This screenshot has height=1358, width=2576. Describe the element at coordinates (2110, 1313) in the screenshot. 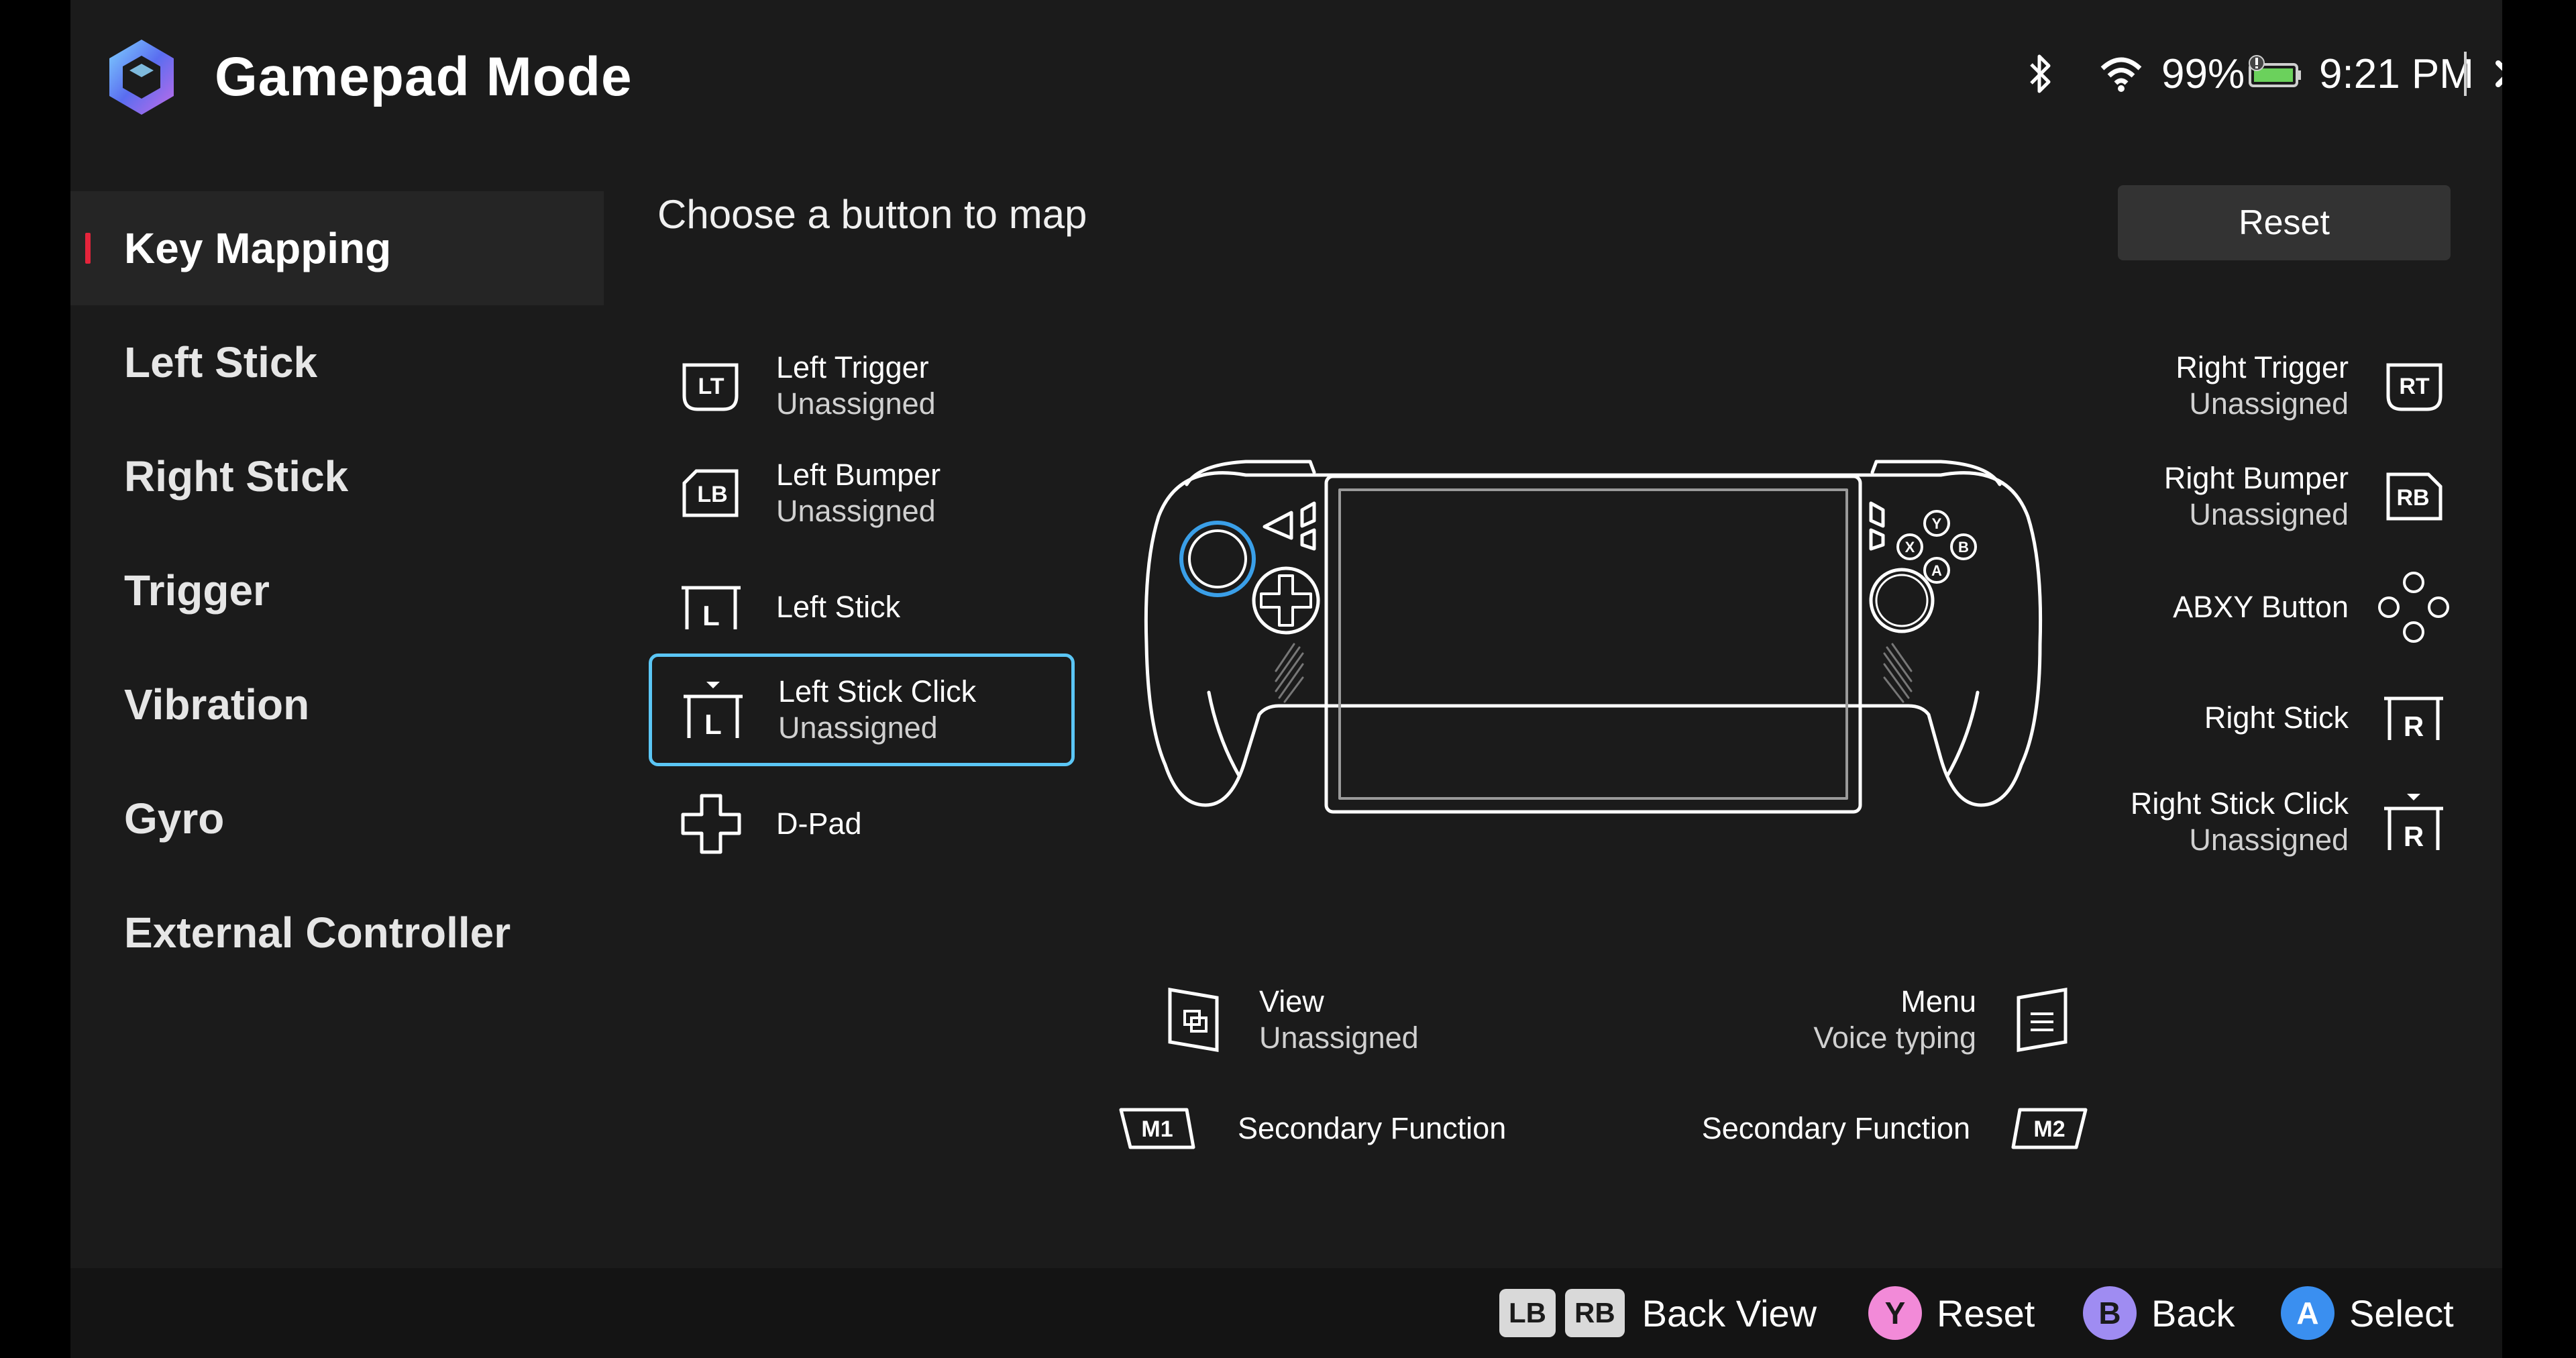

I see `b-button-icon: B` at that location.